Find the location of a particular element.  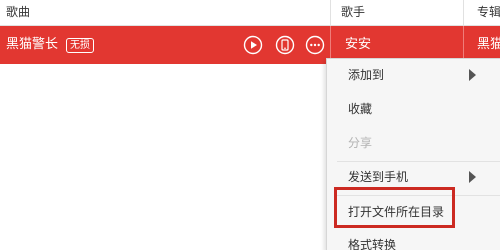

menu-item-label: 添加到 is located at coordinates (366, 75).